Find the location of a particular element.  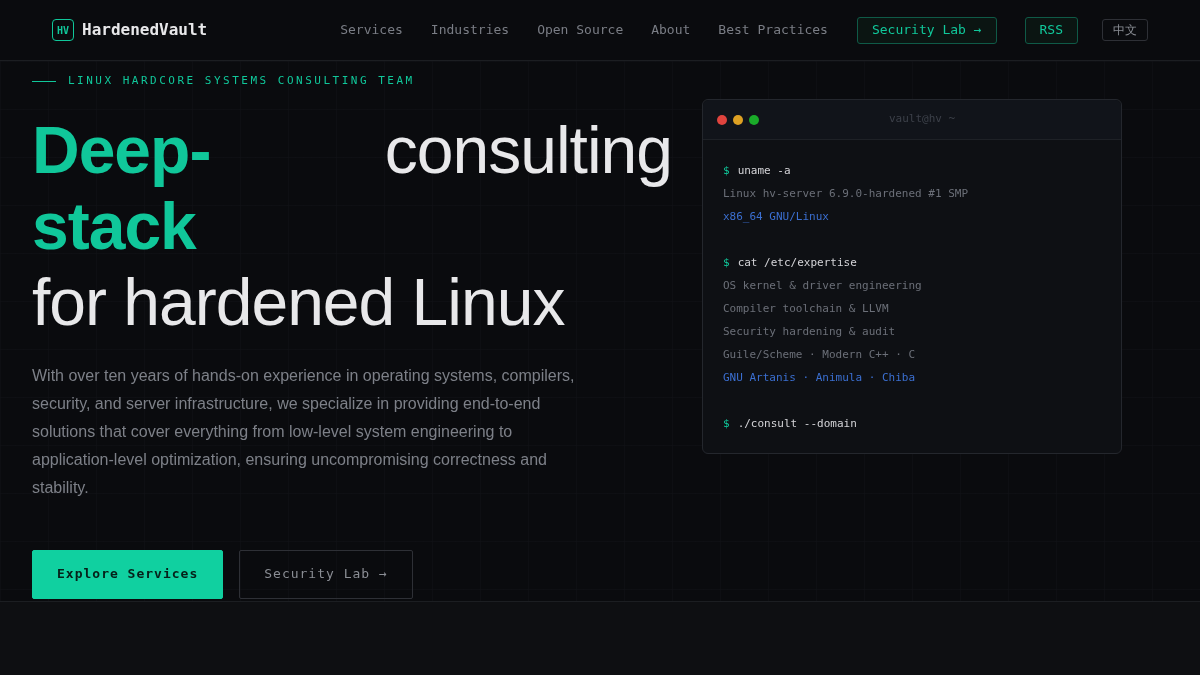

hero-description: With over ten years of hands-on experience in operating systems, compilers, security, and server infrastructure, we specialize in providing end-to-end solutions that cover everything from low-level system engineering to application-level optimization, ensuring uncompromising correctness and stability. is located at coordinates (304, 431).